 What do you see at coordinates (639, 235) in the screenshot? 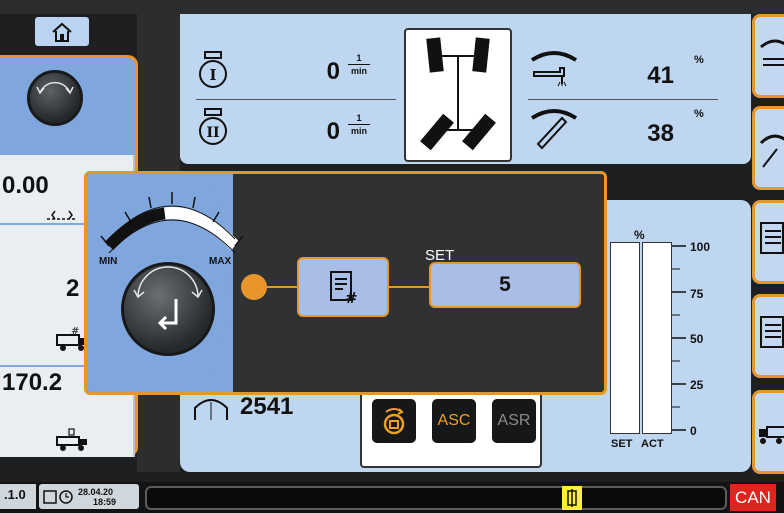
I see `gauge-unit: %` at bounding box center [639, 235].